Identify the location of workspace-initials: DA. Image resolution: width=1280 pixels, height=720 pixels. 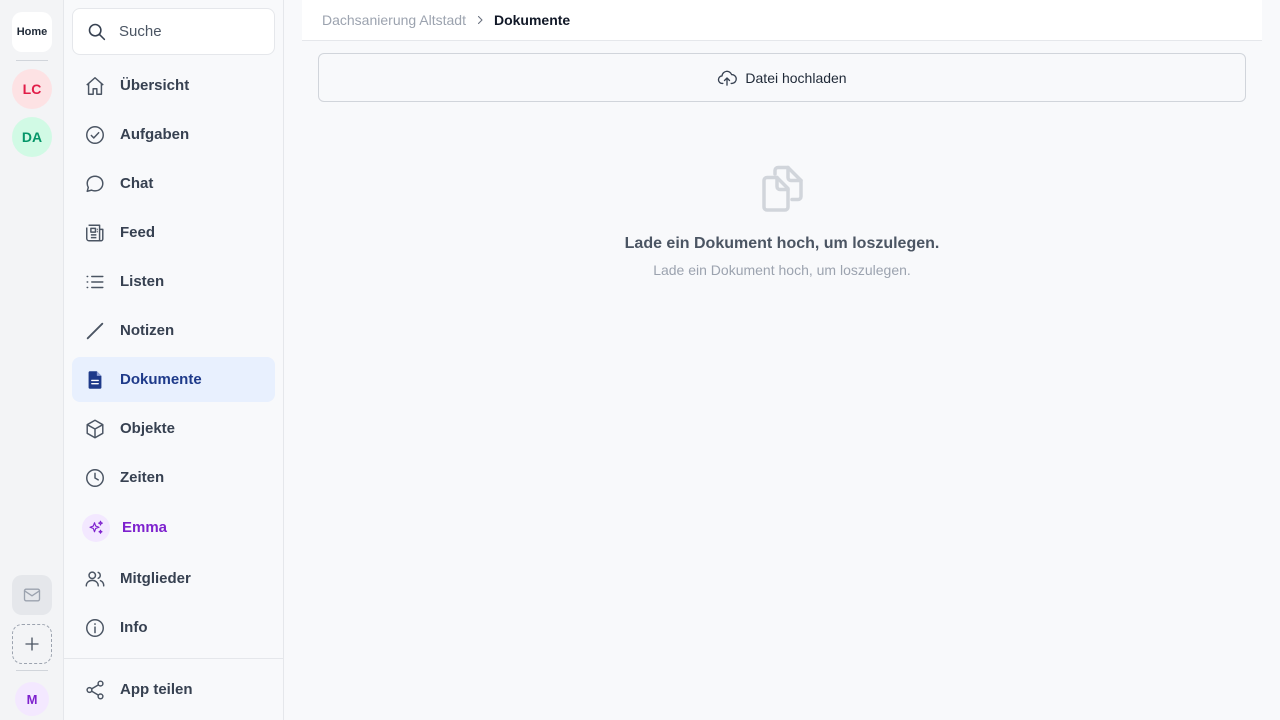
(32, 137).